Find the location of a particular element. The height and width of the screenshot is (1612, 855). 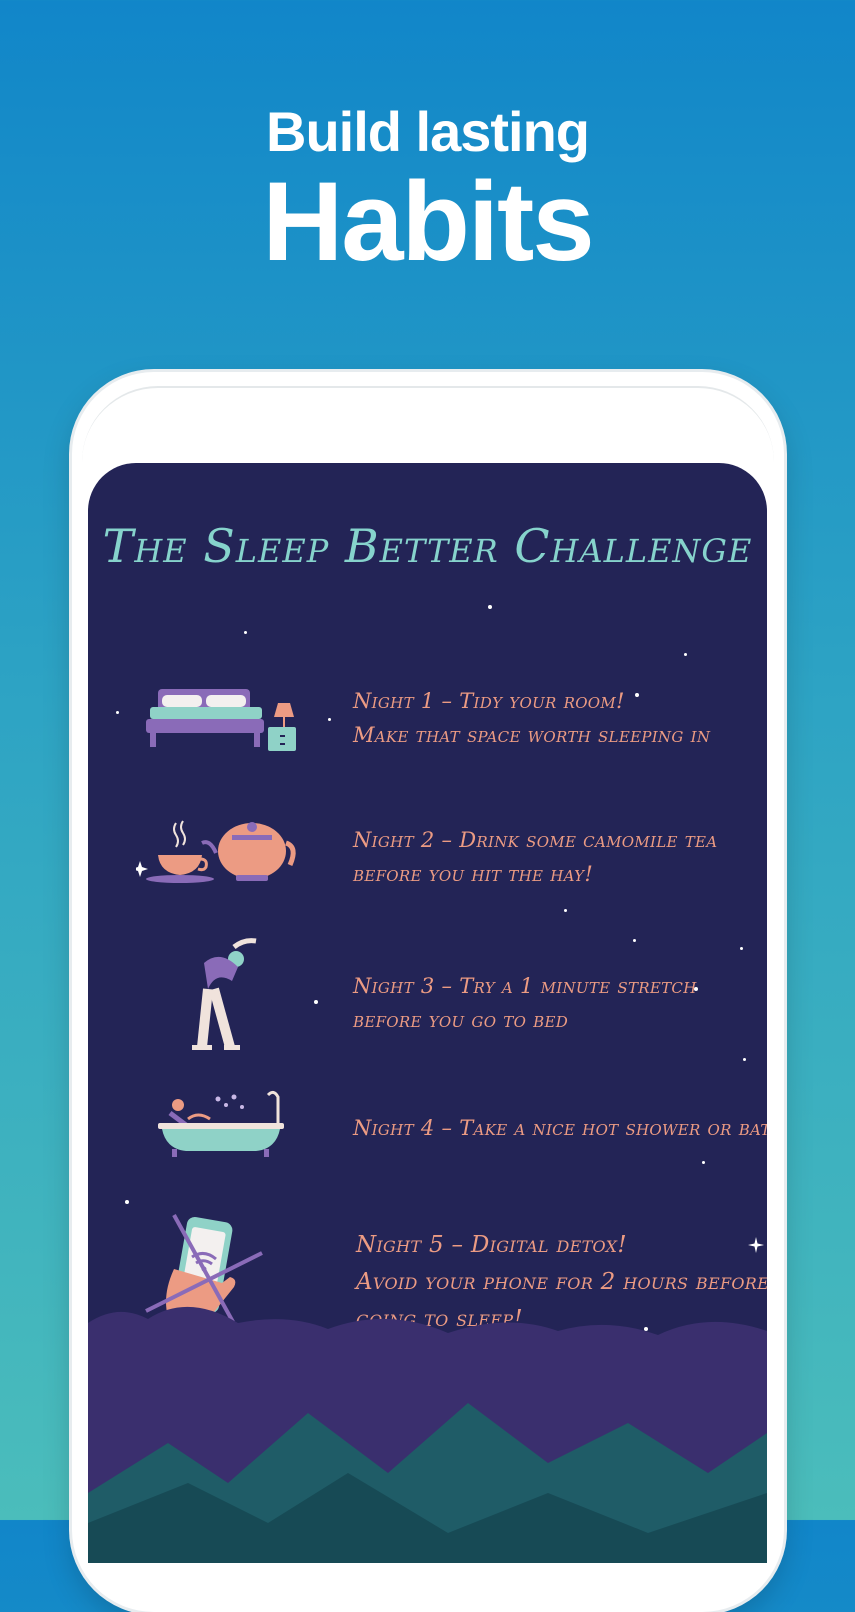

headline-line-2: Habits is located at coordinates (428, 221).